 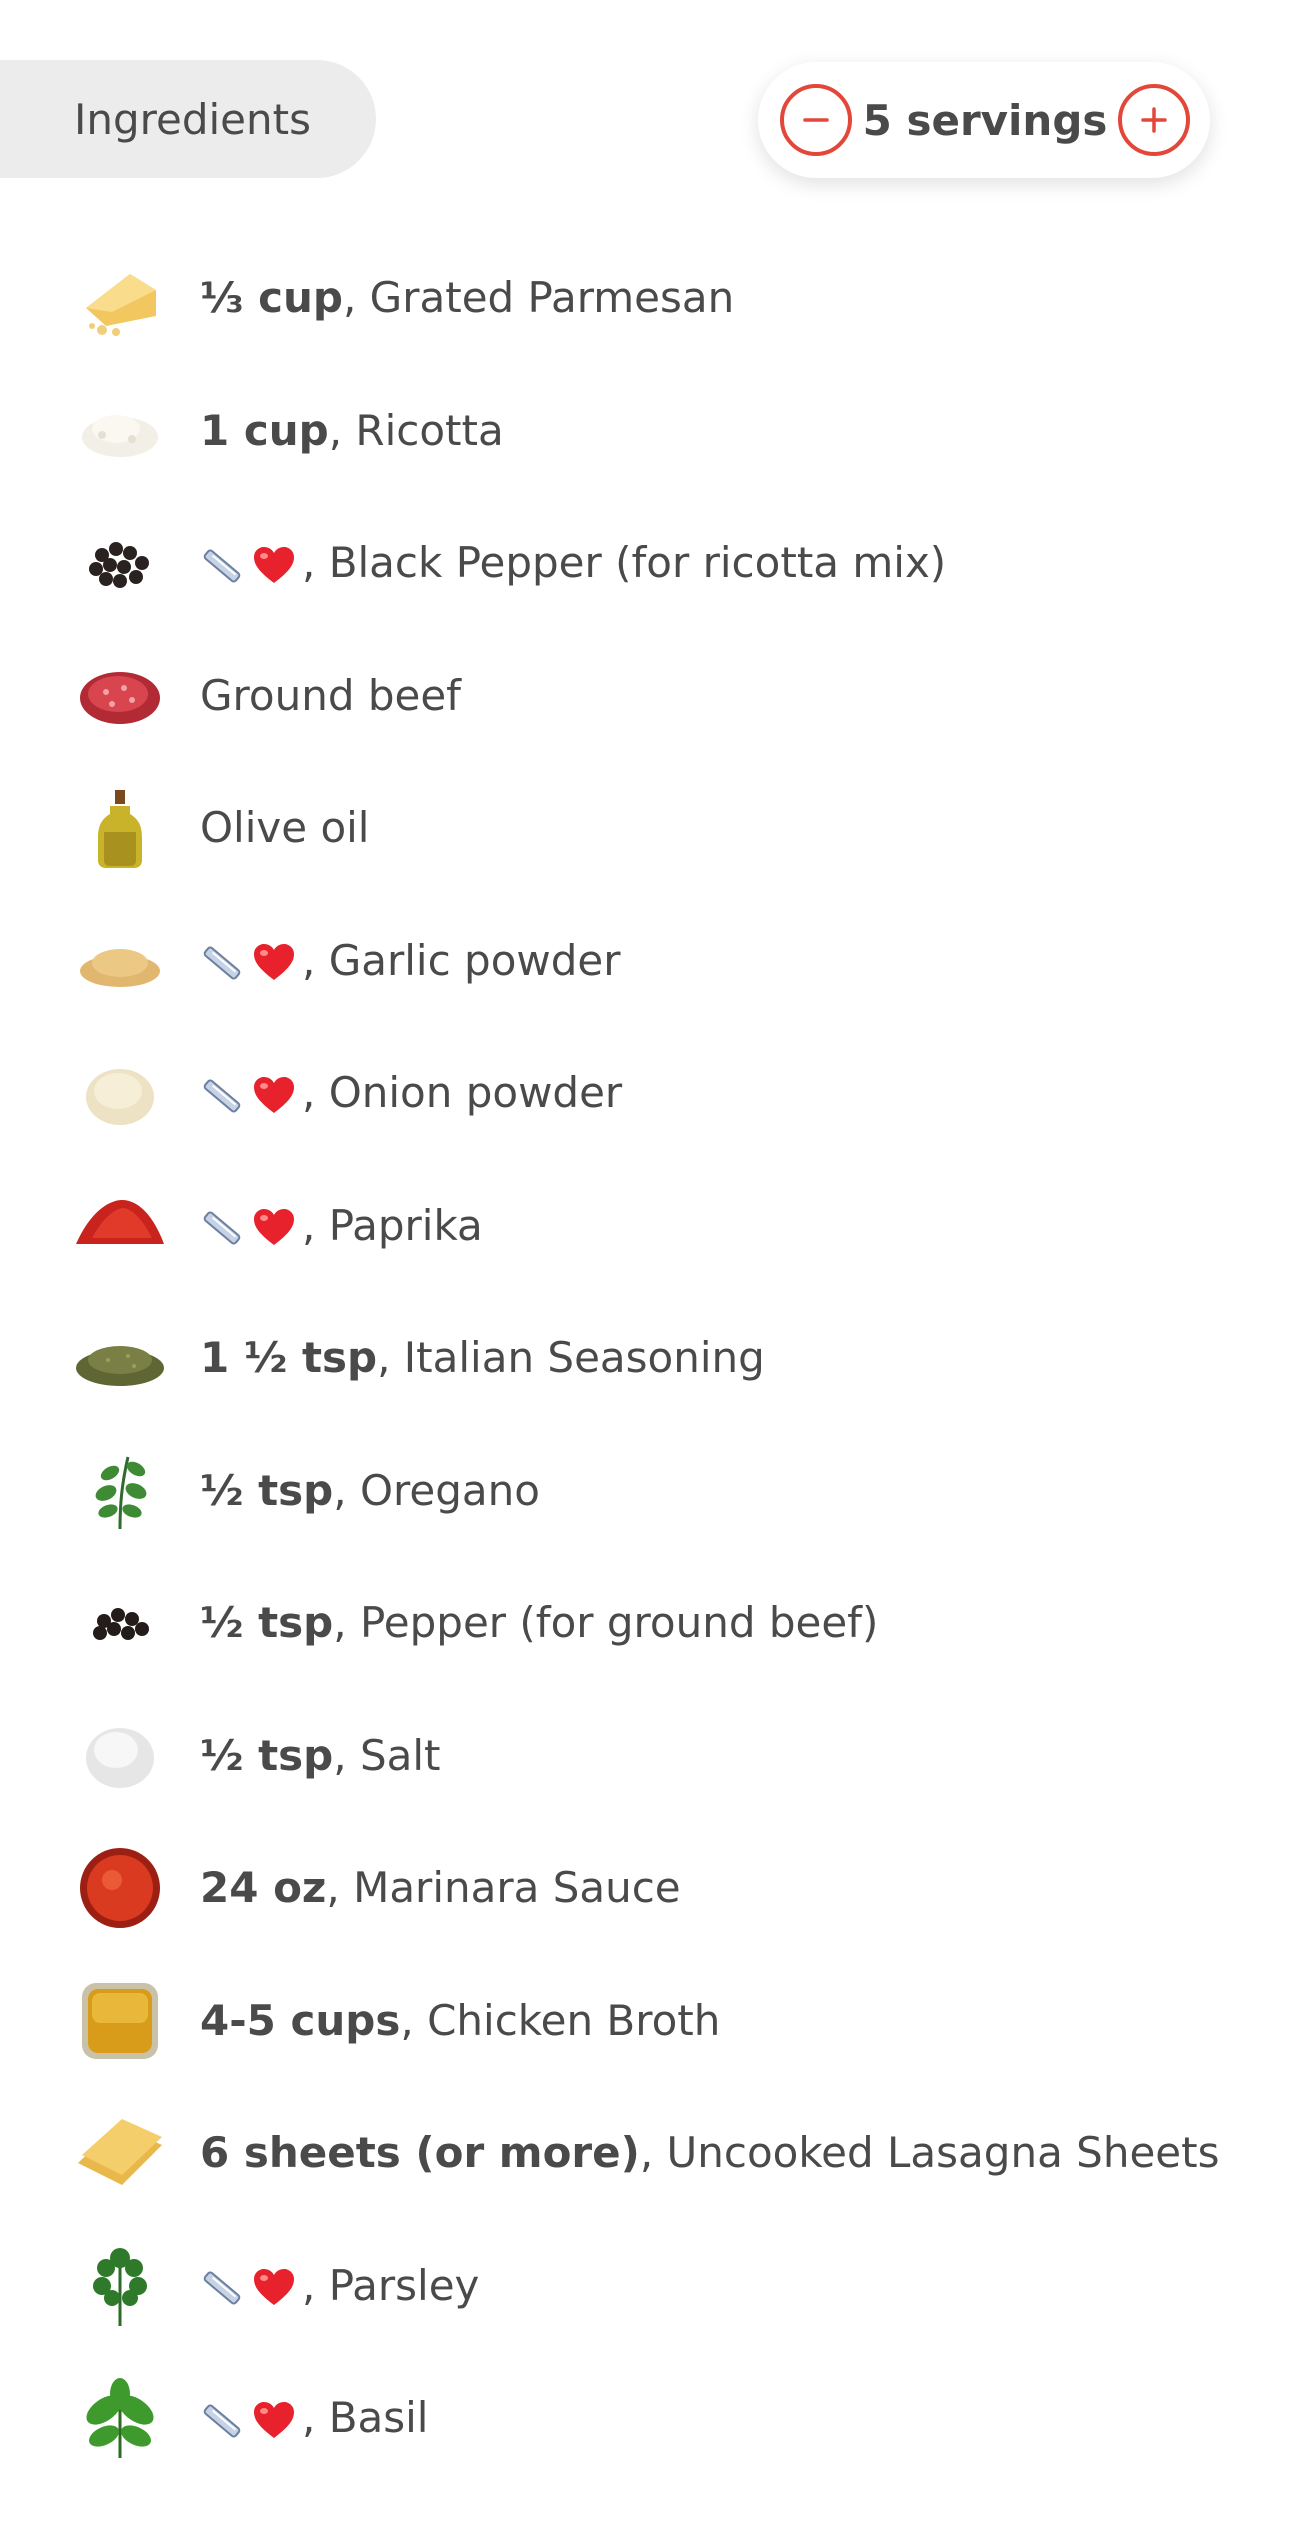 What do you see at coordinates (475, 1093) in the screenshot?
I see `ingredient-name: Onion powder` at bounding box center [475, 1093].